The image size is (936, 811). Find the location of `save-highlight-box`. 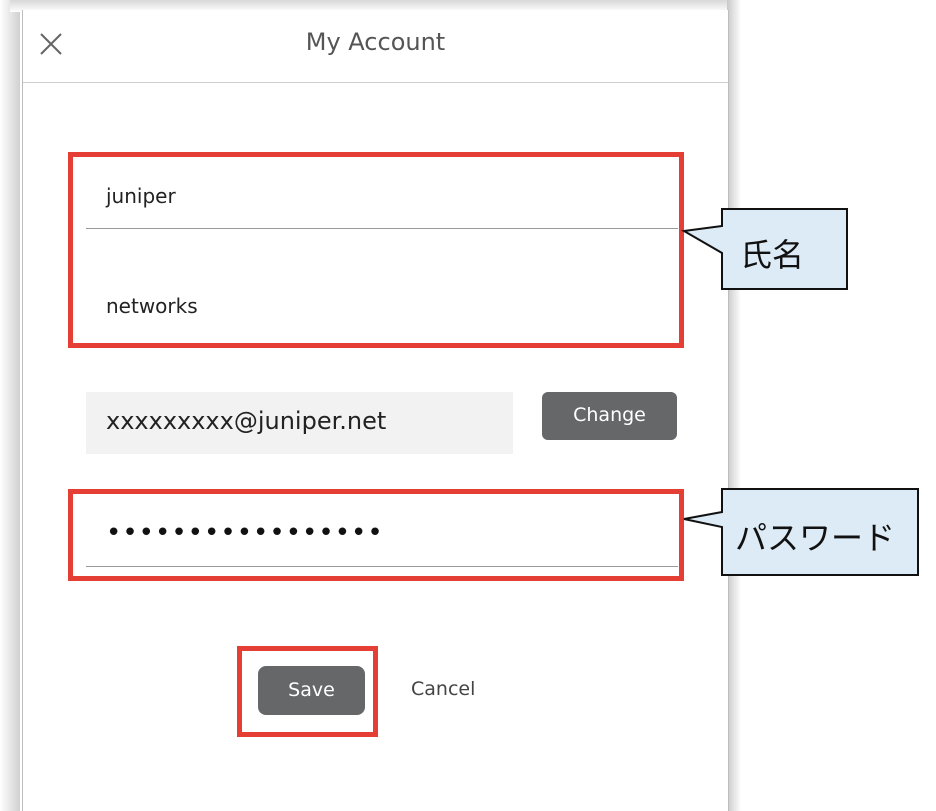

save-highlight-box is located at coordinates (307, 691).